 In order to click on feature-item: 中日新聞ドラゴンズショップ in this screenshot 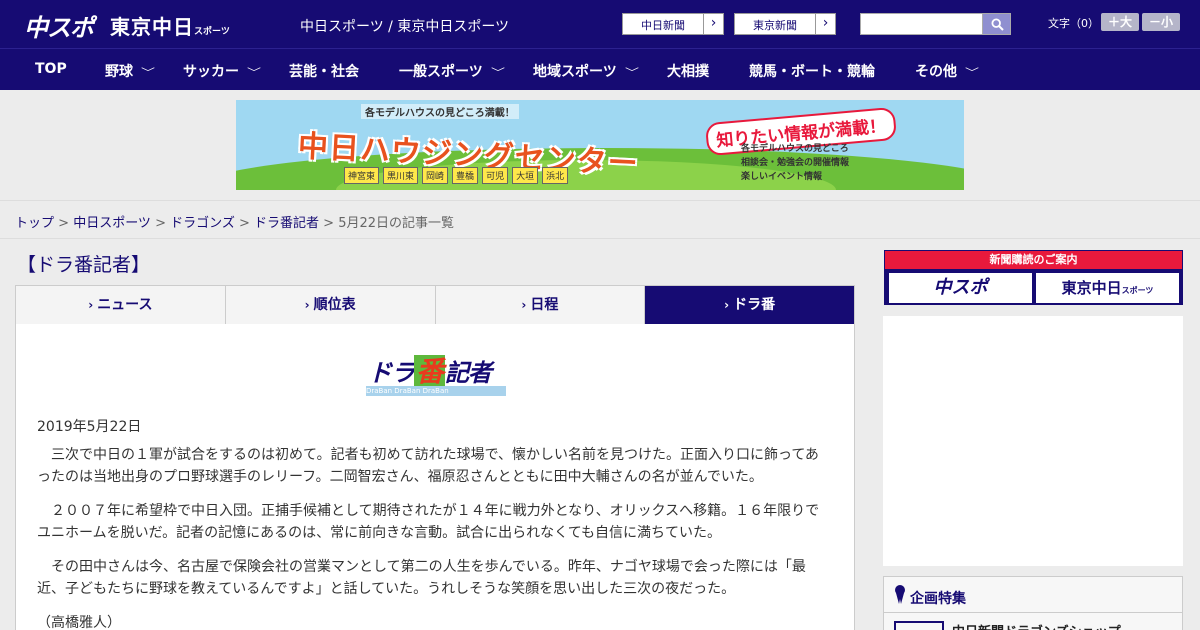, I will do `click(1034, 625)`.